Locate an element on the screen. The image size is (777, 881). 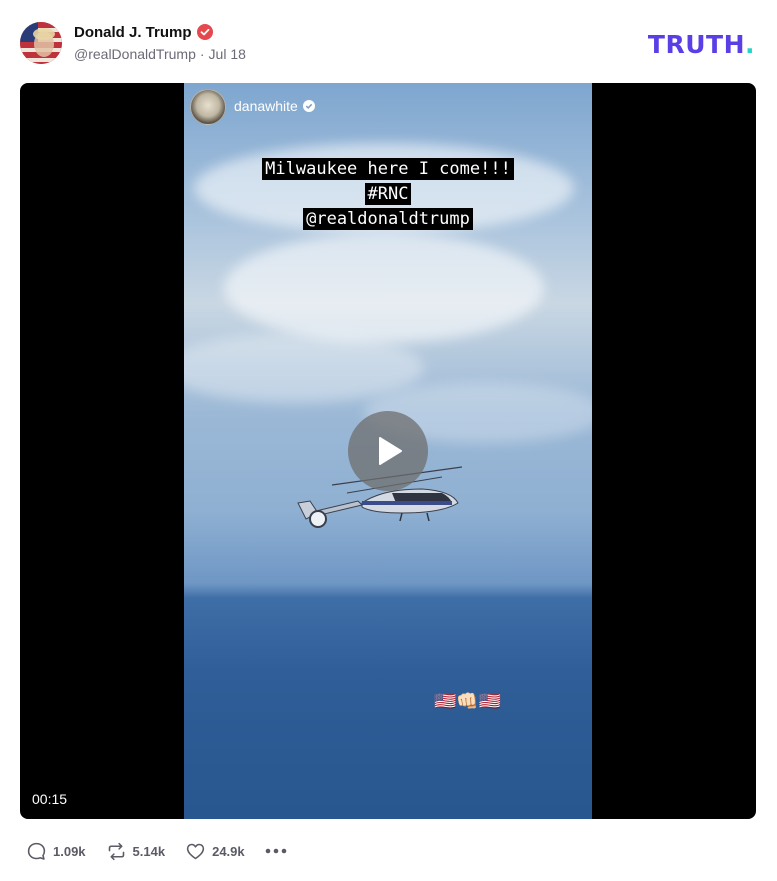
video-duration: 00:15 is located at coordinates (50, 799).